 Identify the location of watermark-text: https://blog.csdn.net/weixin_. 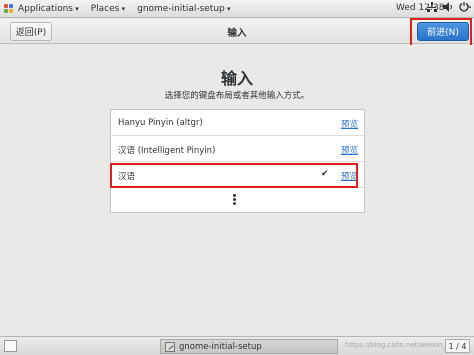
(395, 345).